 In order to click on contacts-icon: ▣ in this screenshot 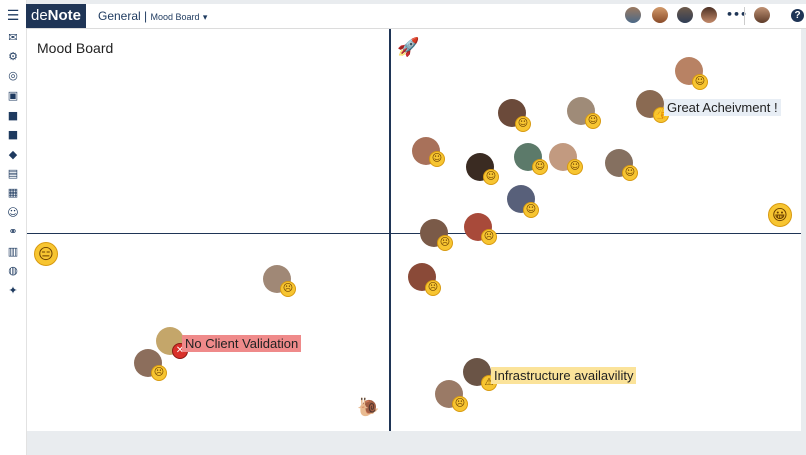, I will do `click(13, 95)`.